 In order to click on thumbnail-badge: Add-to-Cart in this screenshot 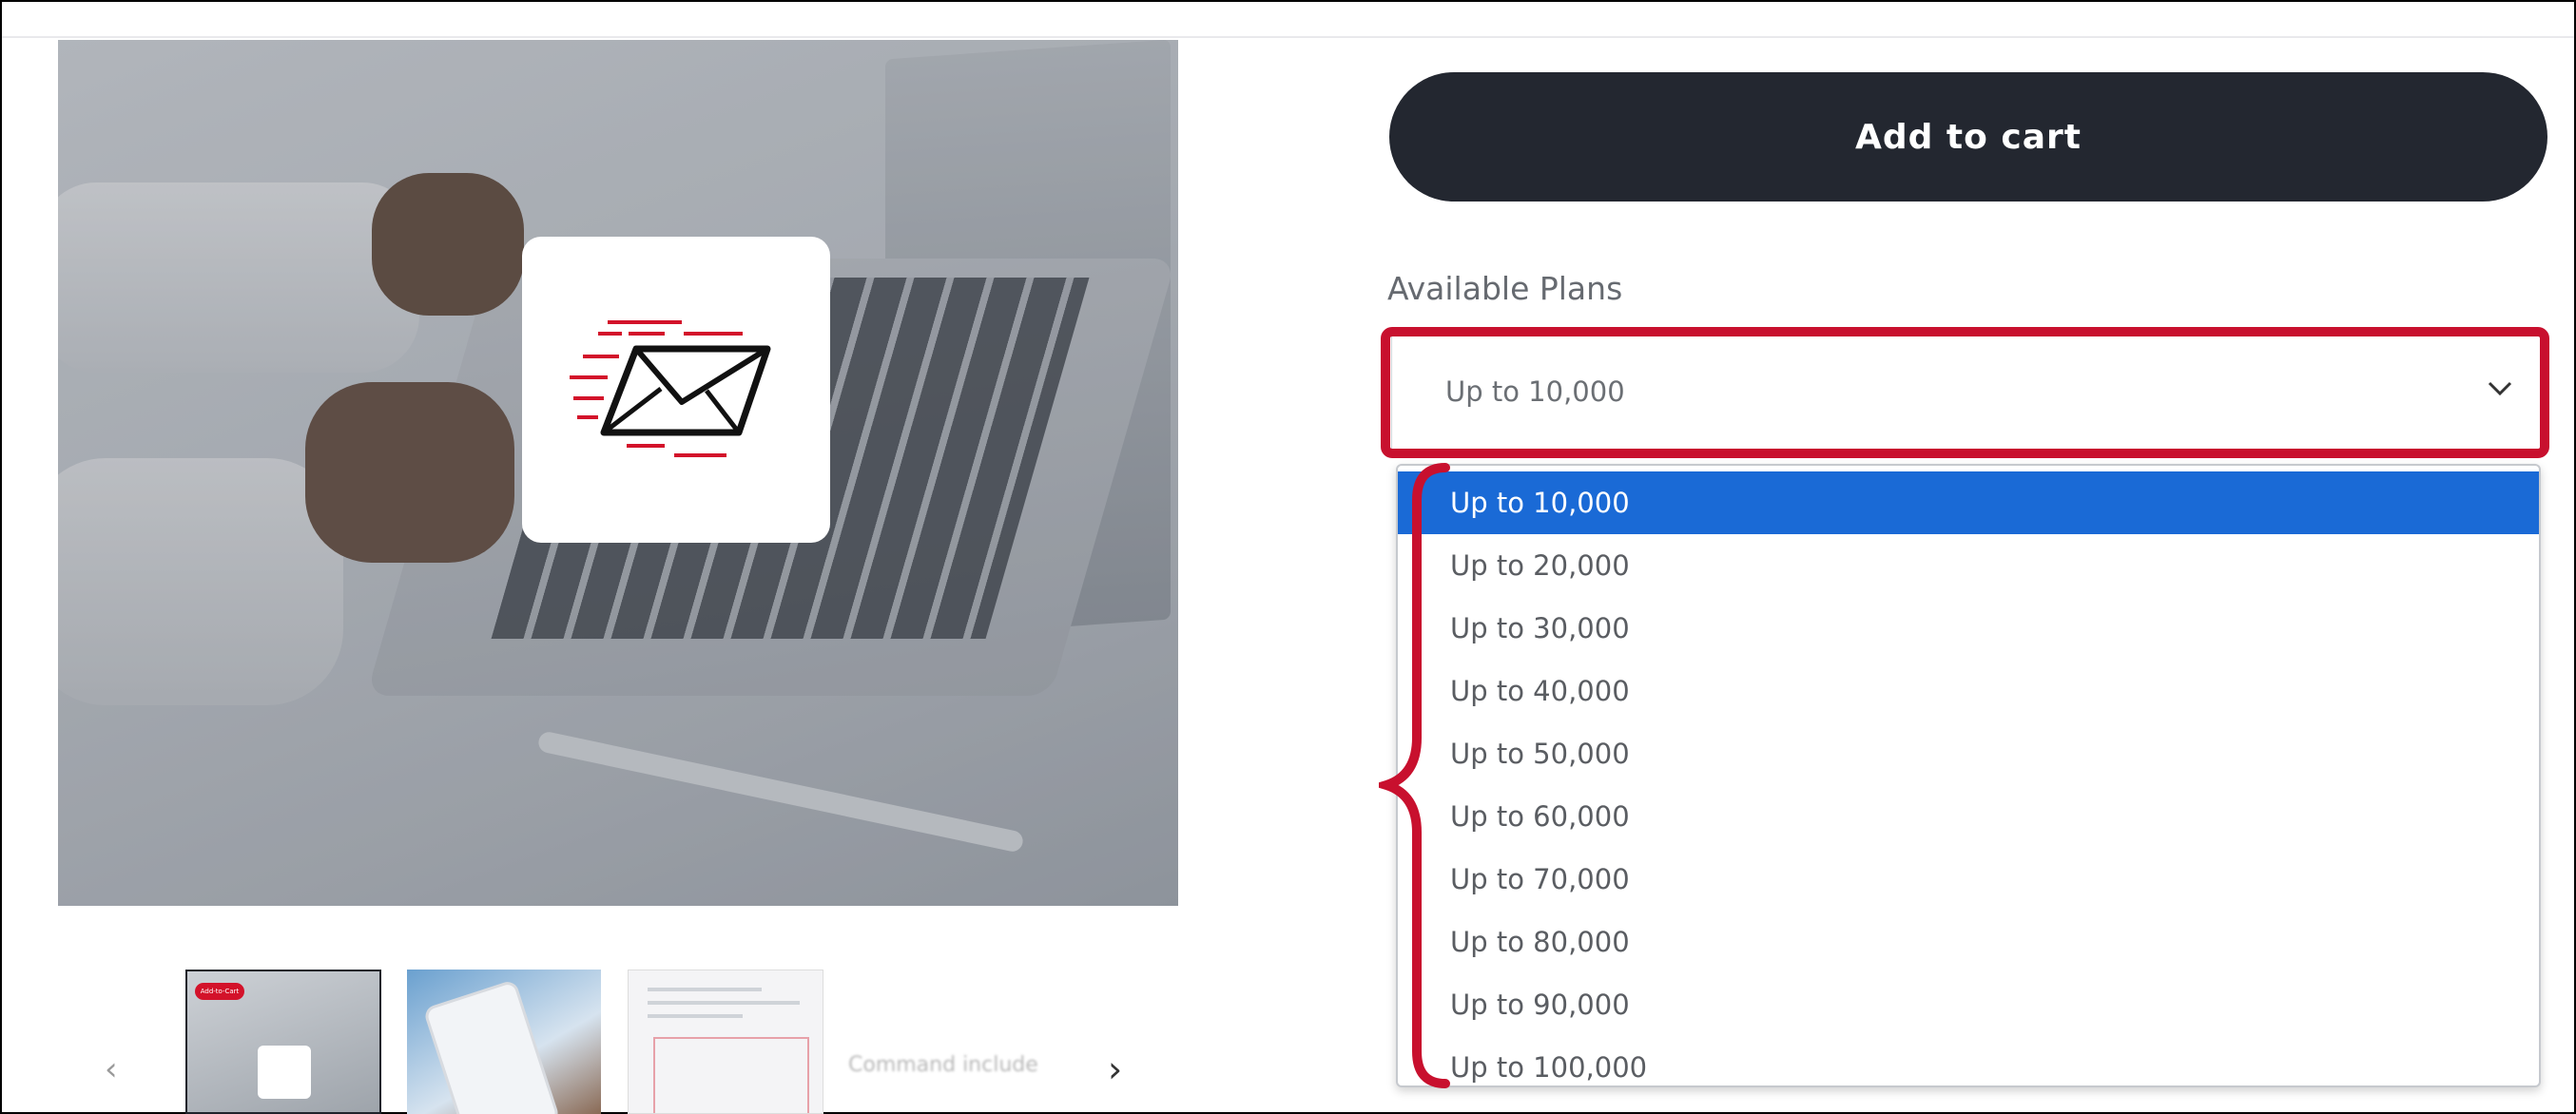, I will do `click(219, 992)`.